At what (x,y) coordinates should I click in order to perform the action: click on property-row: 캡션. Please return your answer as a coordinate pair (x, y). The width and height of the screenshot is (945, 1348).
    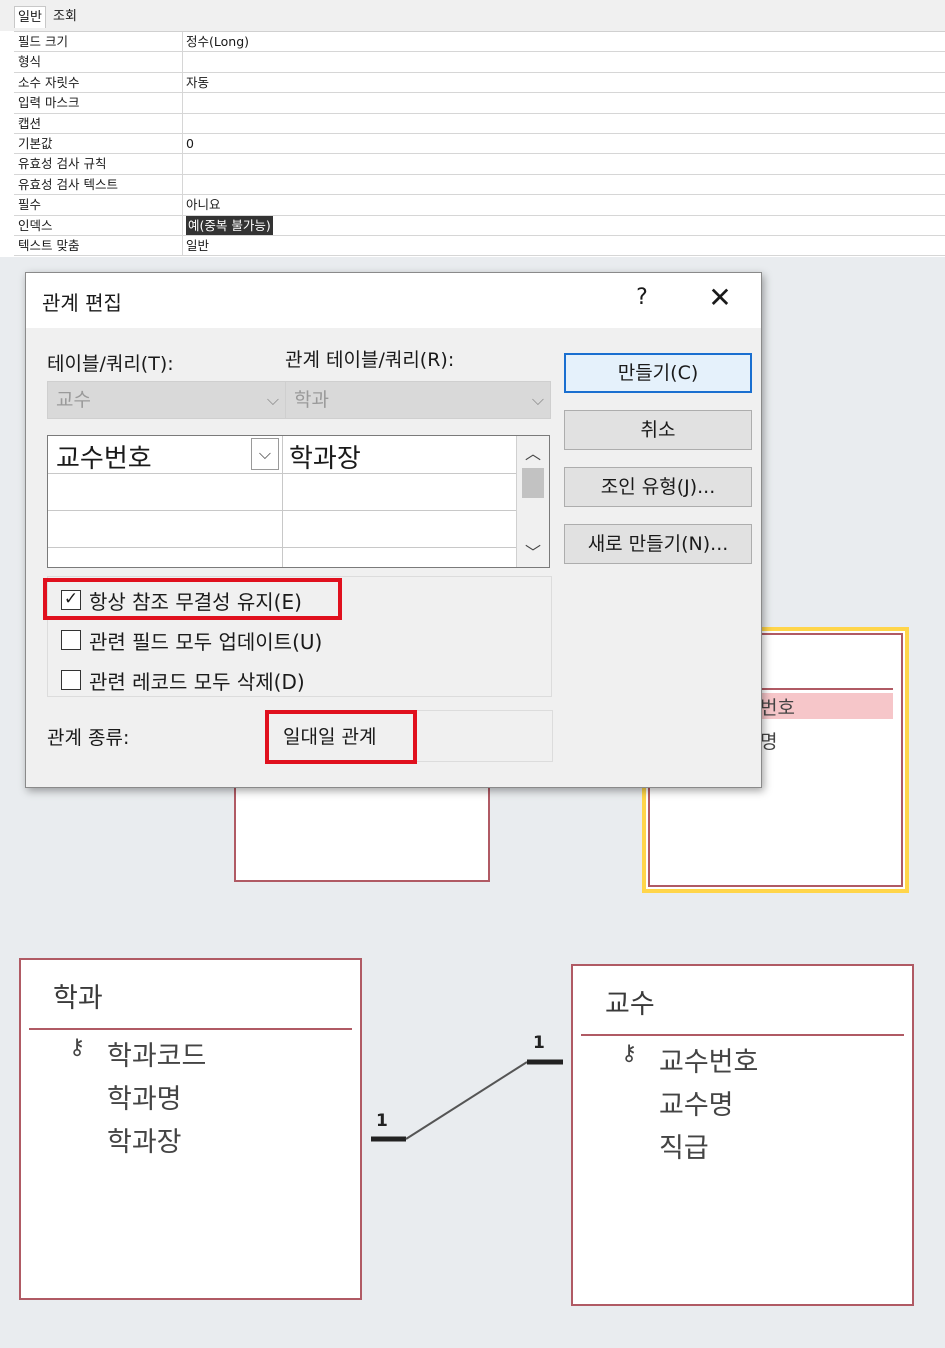
    Looking at the image, I should click on (479, 123).